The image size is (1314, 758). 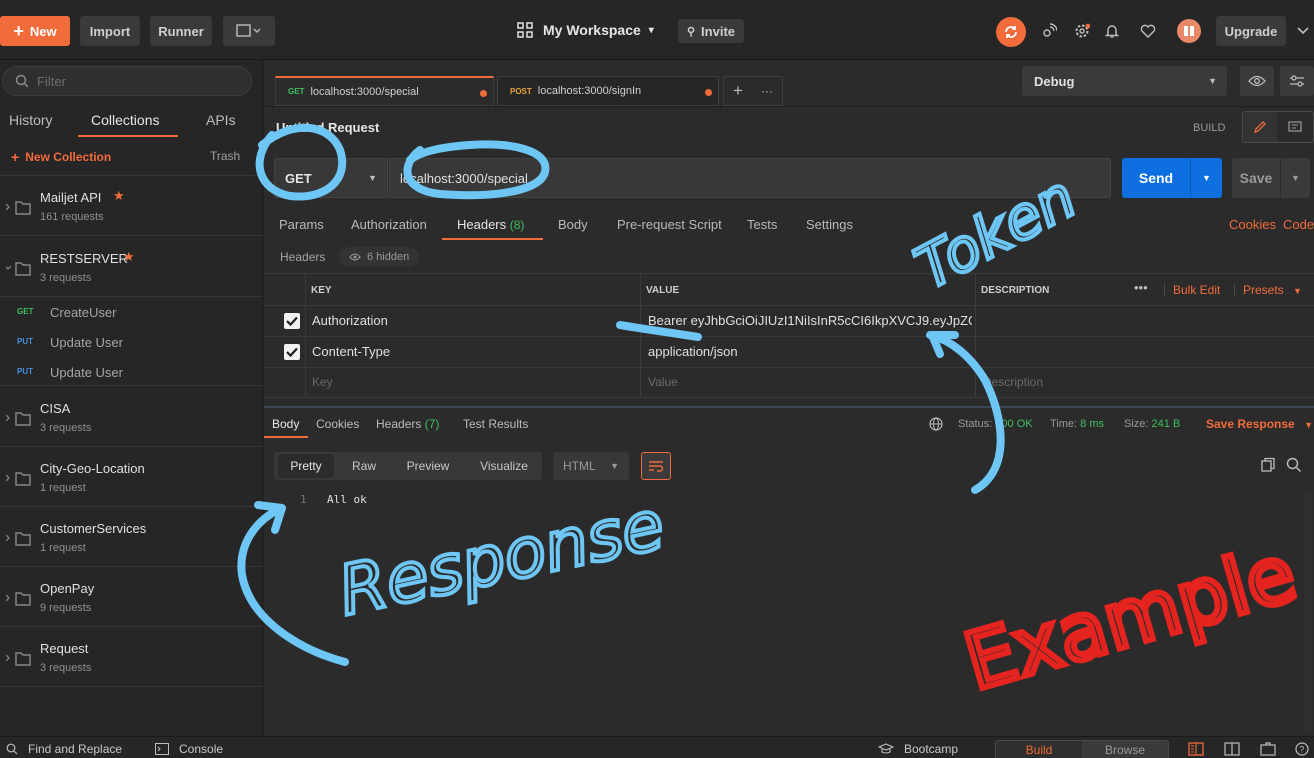 What do you see at coordinates (331, 178) in the screenshot?
I see `method-select: GET ▼` at bounding box center [331, 178].